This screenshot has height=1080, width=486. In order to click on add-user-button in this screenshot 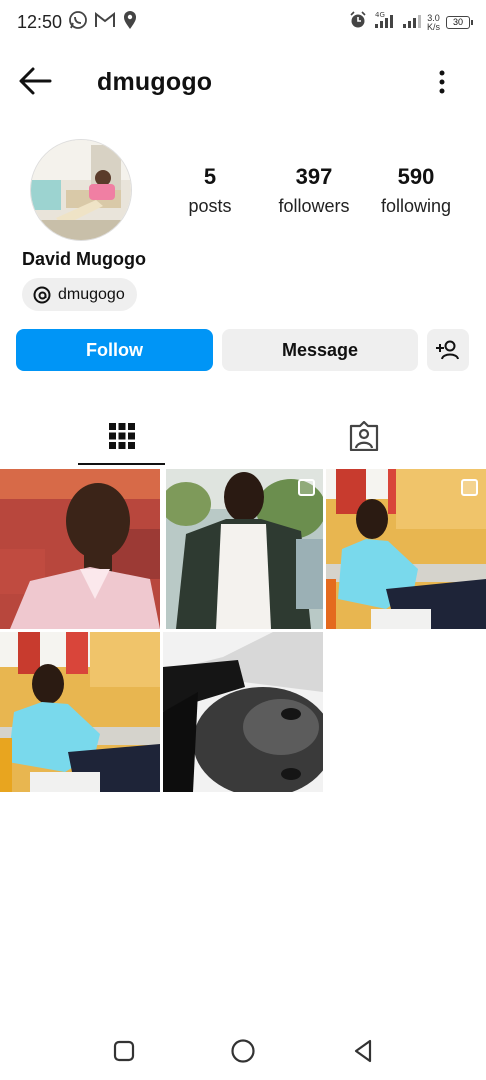, I will do `click(448, 350)`.